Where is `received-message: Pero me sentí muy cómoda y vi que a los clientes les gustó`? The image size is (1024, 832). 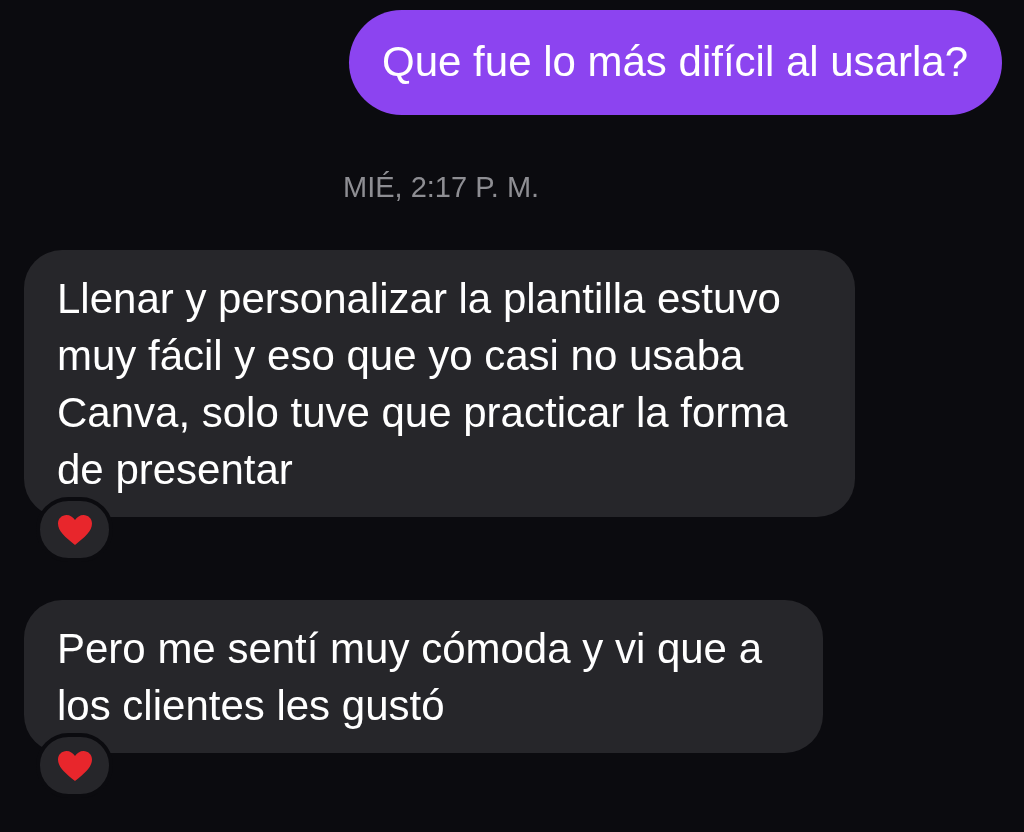
received-message: Pero me sentí muy cómoda y vi que a los clientes les gustó is located at coordinates (423, 676).